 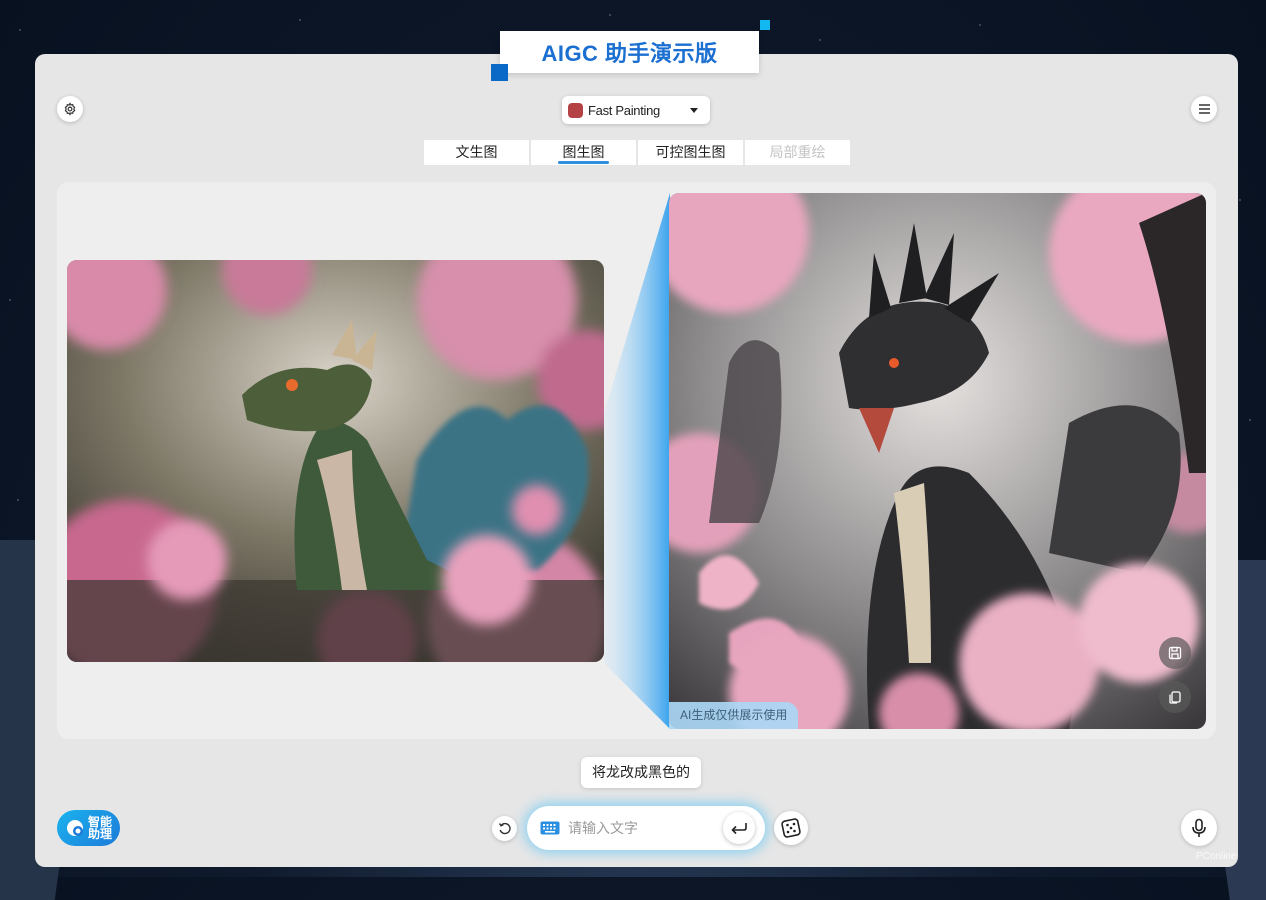 I want to click on tab-inpainting: 局部重绘, so click(x=797, y=152).